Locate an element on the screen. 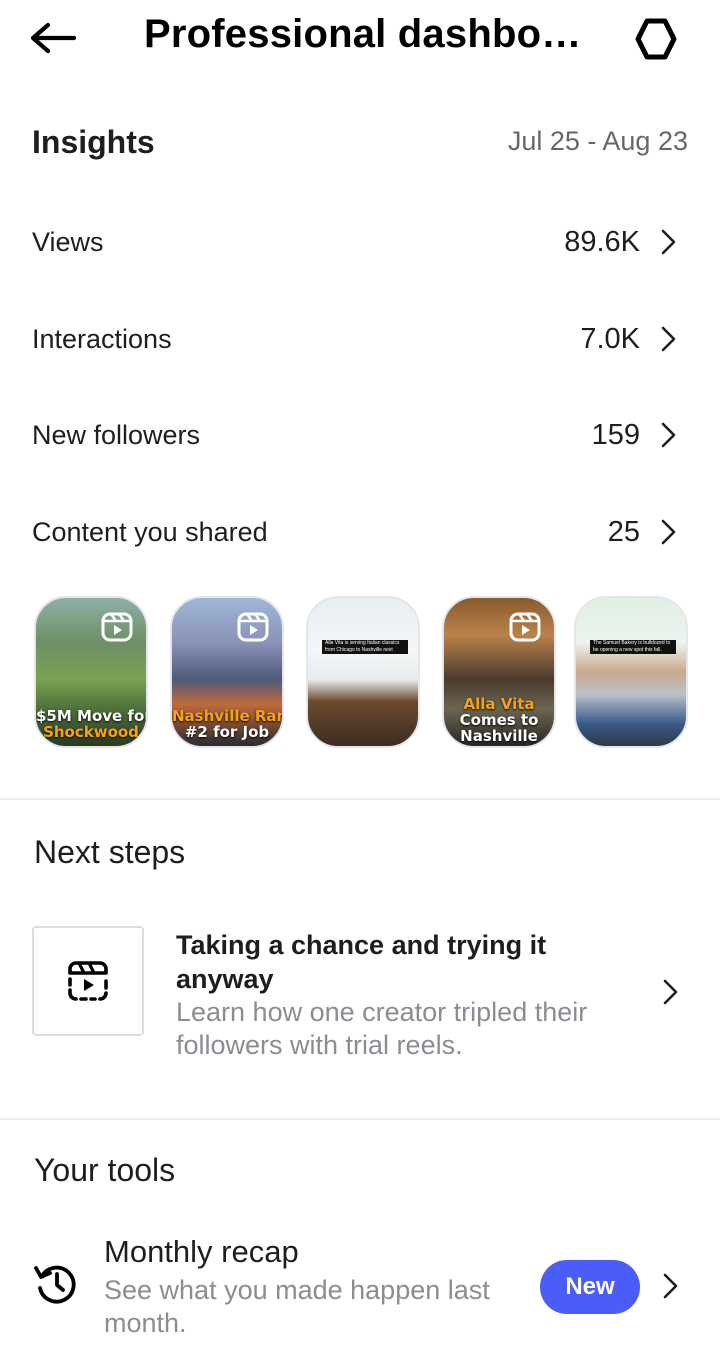 The height and width of the screenshot is (1368, 720). thumbnail-caption: Nashville Rank #2 for Job is located at coordinates (227, 724).